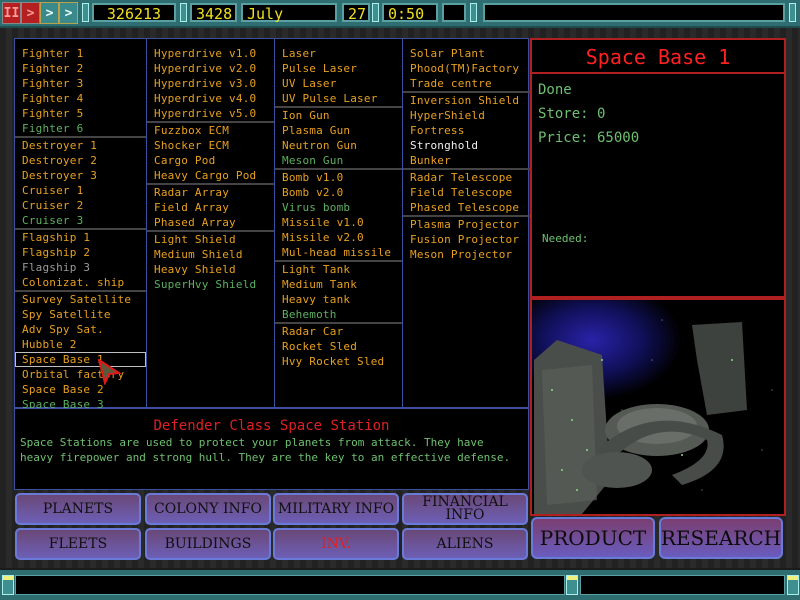  Describe the element at coordinates (466, 192) in the screenshot. I see `list-item: Field Telescope` at that location.